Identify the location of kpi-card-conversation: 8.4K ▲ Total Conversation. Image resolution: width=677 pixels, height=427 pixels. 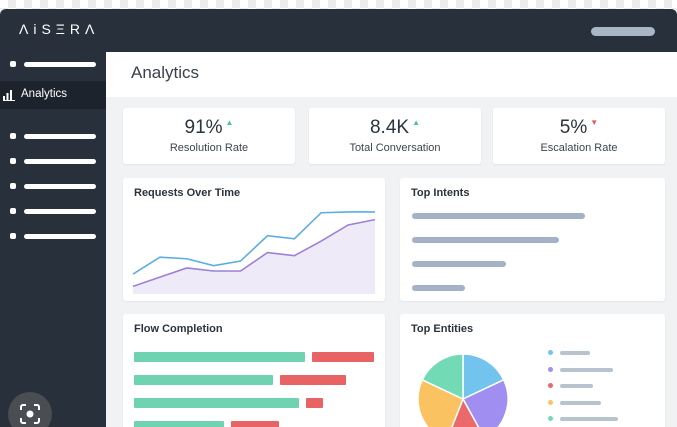
(395, 136).